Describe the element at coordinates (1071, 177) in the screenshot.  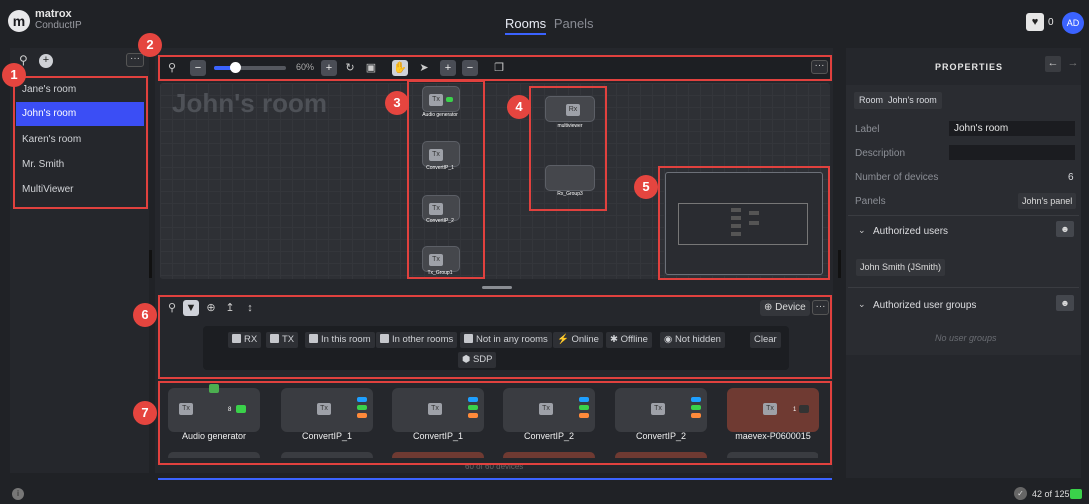
I see `num-devices-value: 6` at that location.